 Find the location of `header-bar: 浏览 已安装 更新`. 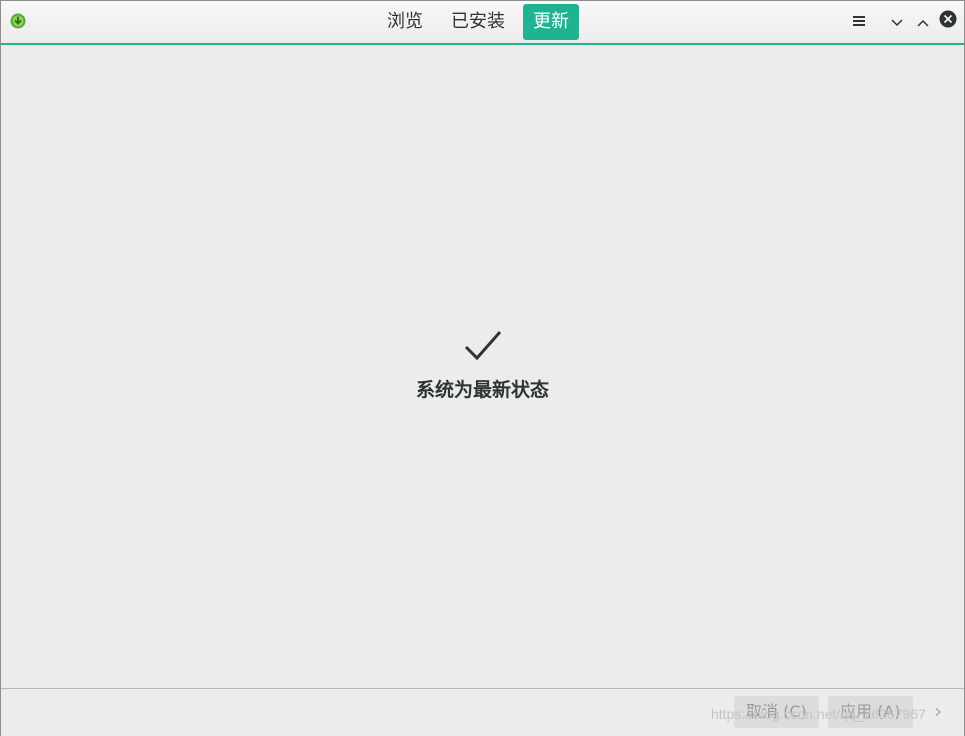

header-bar: 浏览 已安装 更新 is located at coordinates (482, 23).